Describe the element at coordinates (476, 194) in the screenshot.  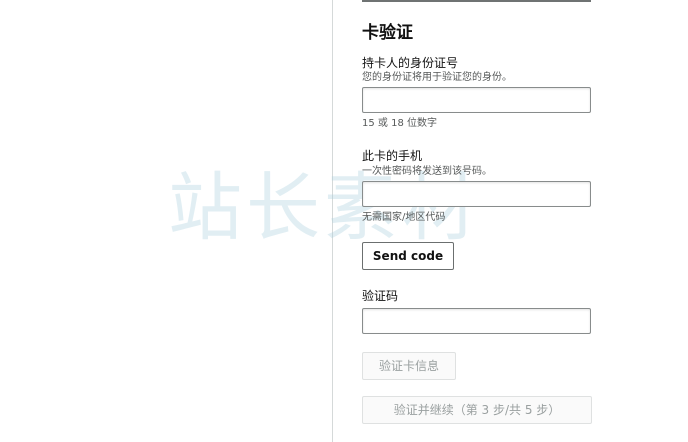
I see `phone-input` at that location.